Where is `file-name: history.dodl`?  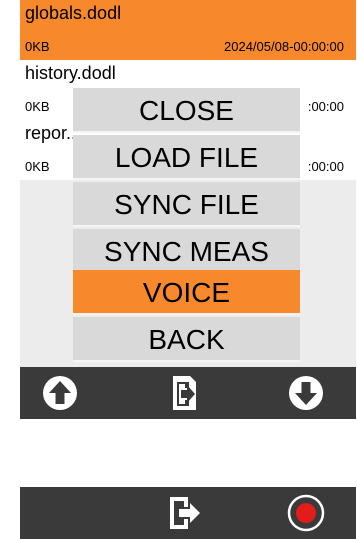 file-name: history.dodl is located at coordinates (70, 73).